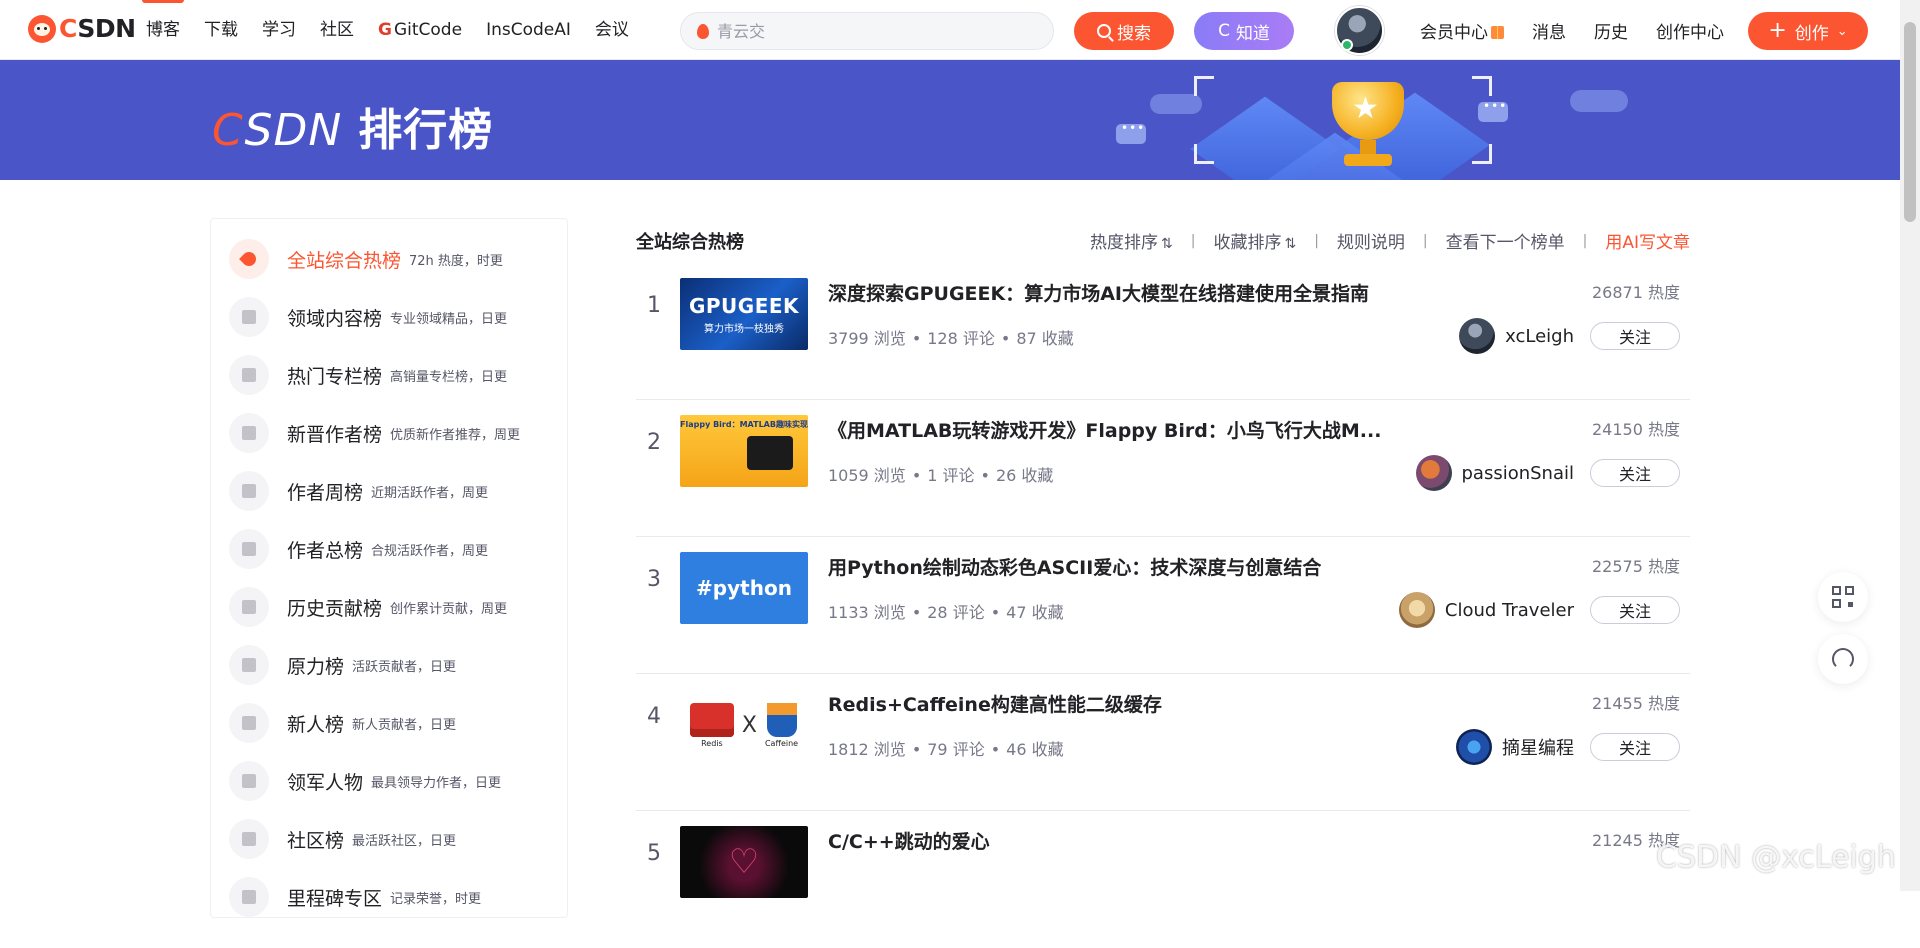  What do you see at coordinates (1371, 240) in the screenshot?
I see `rules-link: 规则说明` at bounding box center [1371, 240].